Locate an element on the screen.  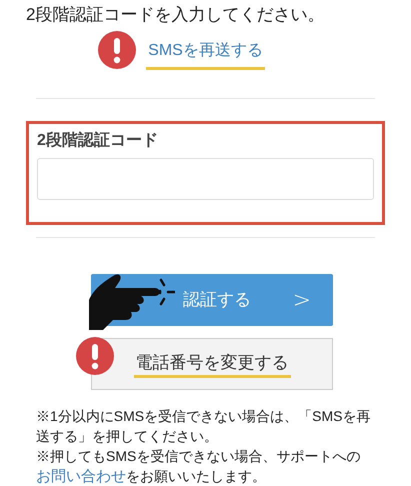
field-label: 2段階認証コード is located at coordinates (98, 140).